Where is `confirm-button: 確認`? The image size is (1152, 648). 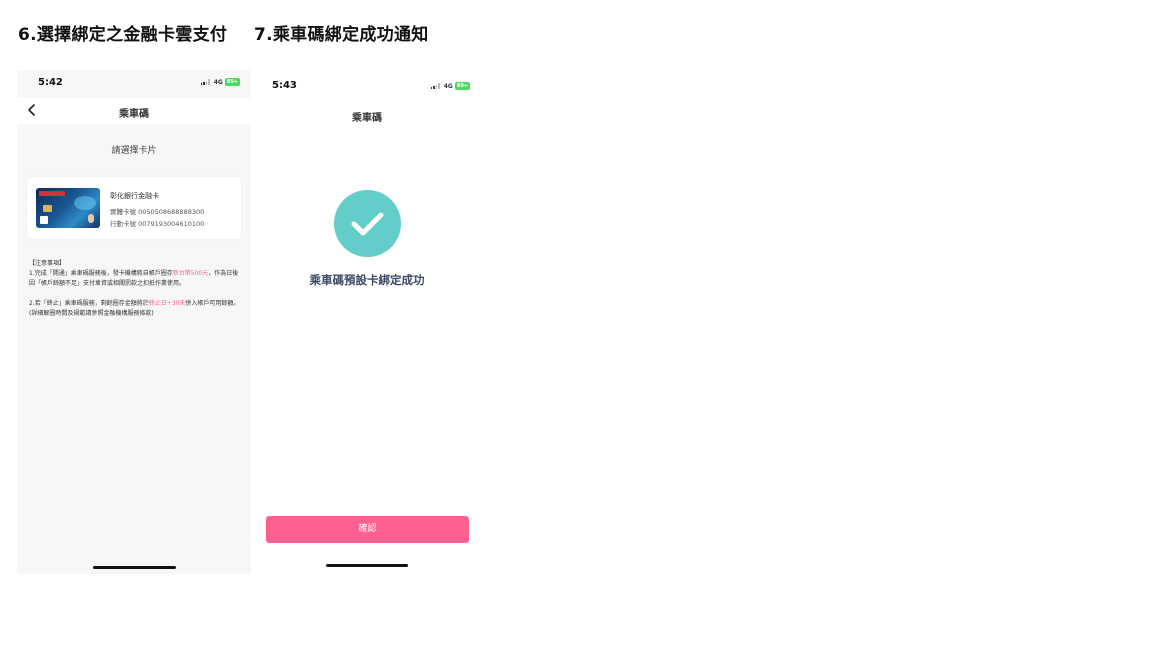
confirm-button: 確認 is located at coordinates (367, 529).